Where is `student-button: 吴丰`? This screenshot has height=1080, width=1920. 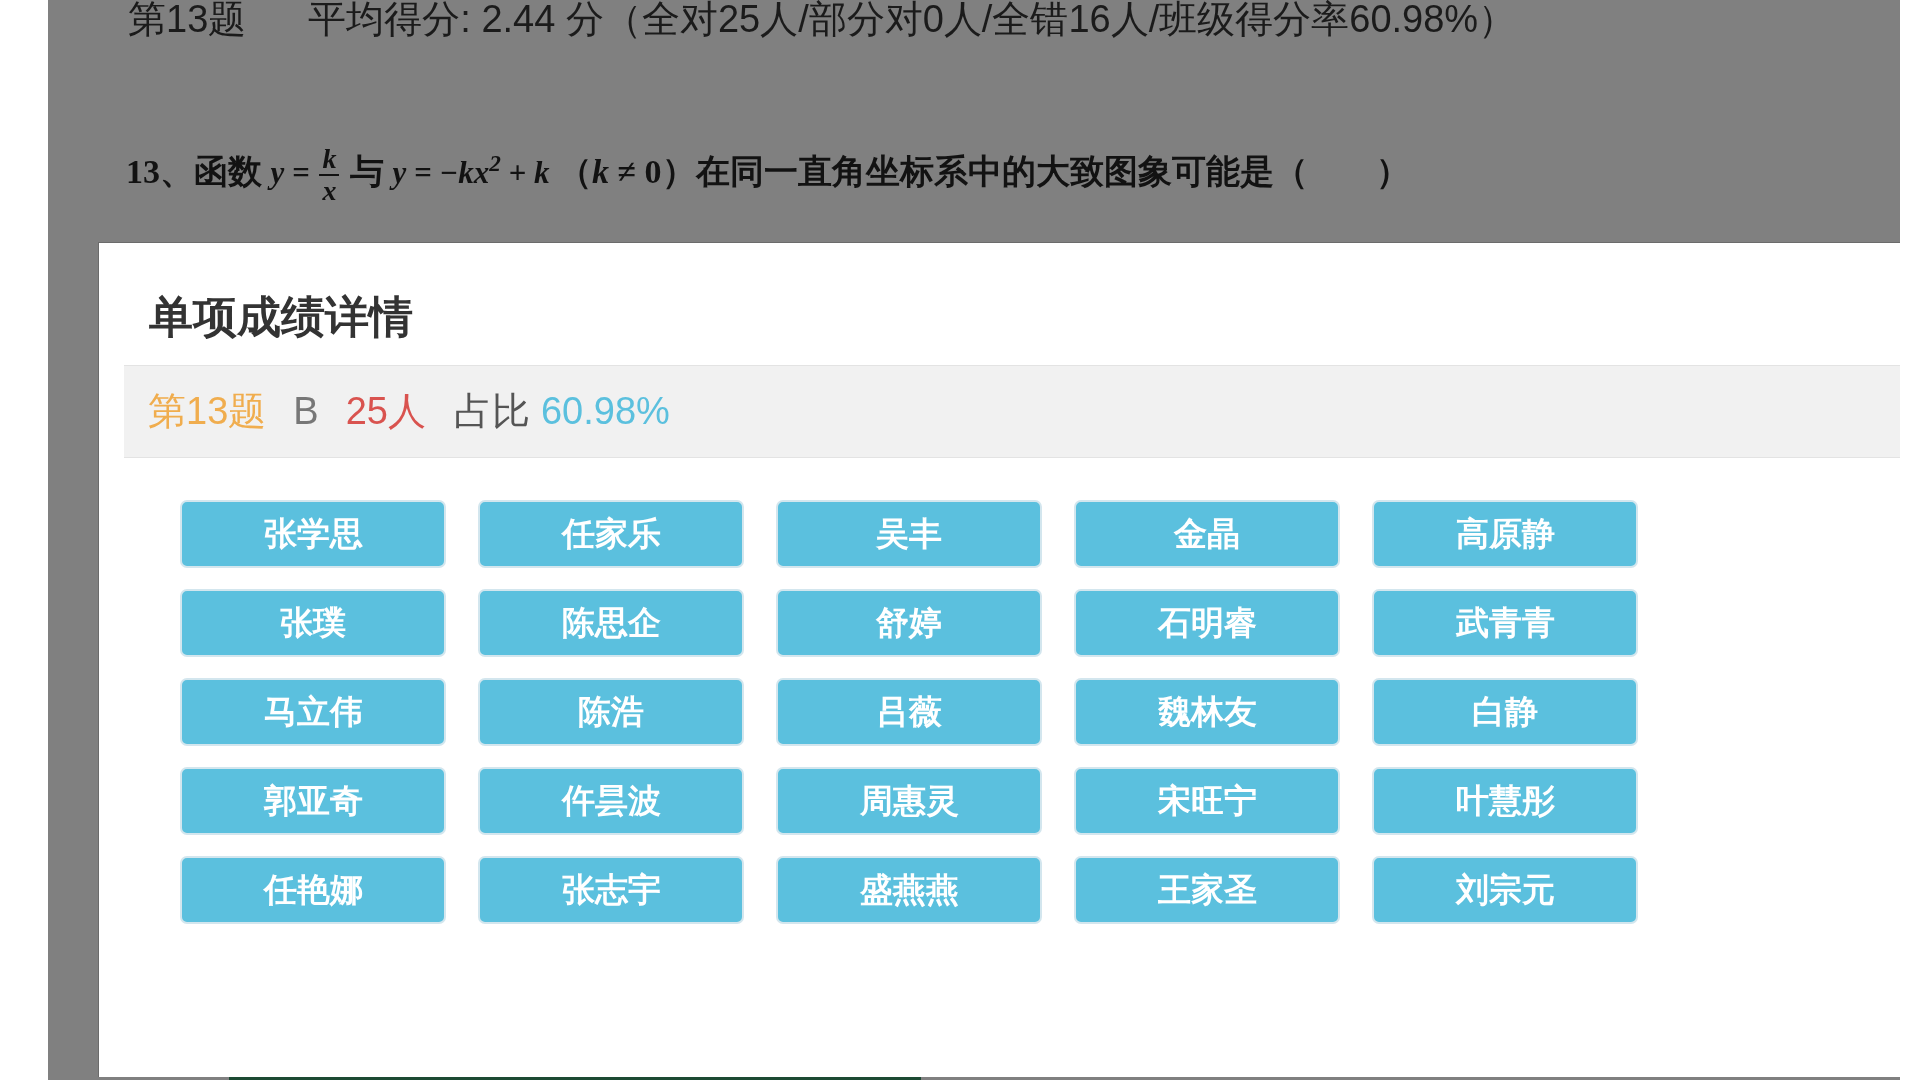
student-button: 吴丰 is located at coordinates (909, 534).